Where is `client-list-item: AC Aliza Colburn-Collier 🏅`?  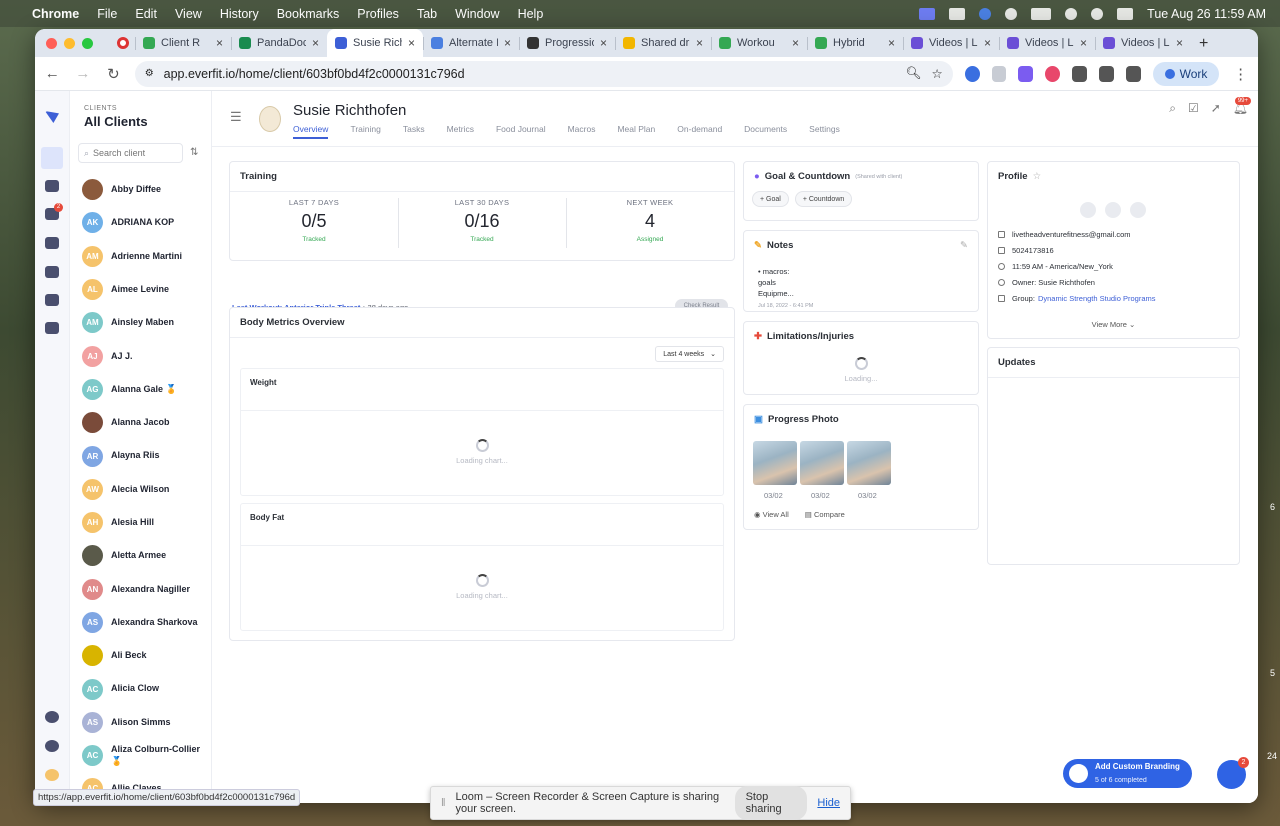 client-list-item: AC Aliza Colburn-Collier 🏅 is located at coordinates (146, 755).